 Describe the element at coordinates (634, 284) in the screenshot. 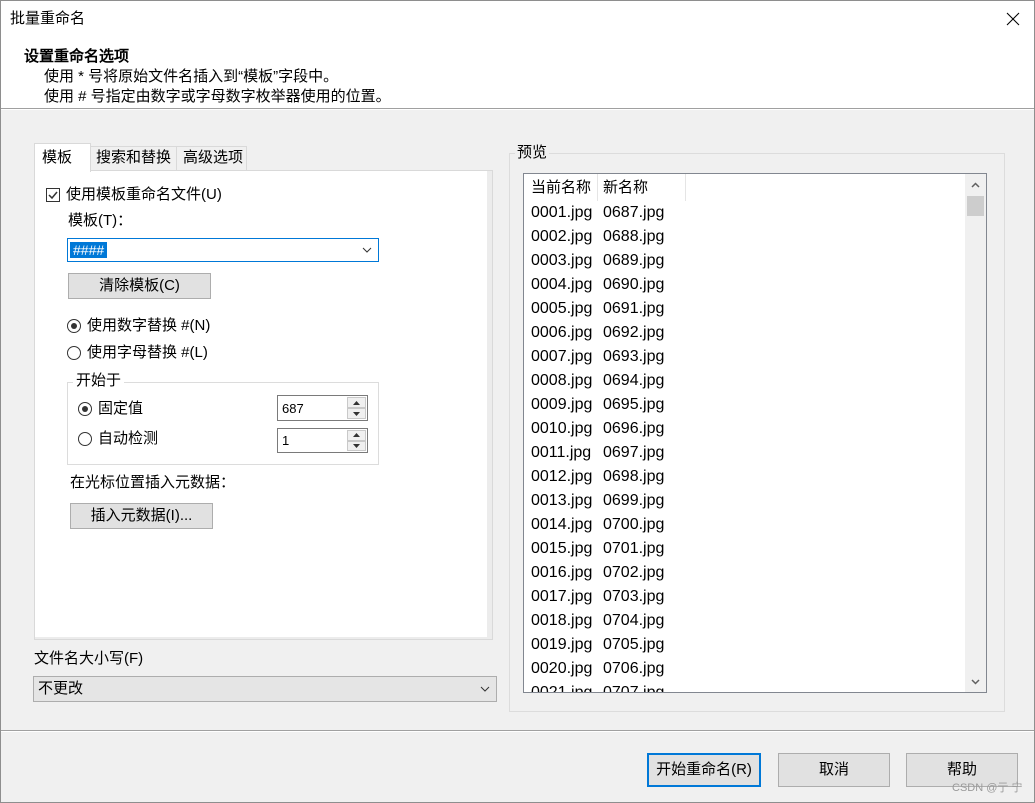

I see `new-name-cell: 0690.jpg` at that location.